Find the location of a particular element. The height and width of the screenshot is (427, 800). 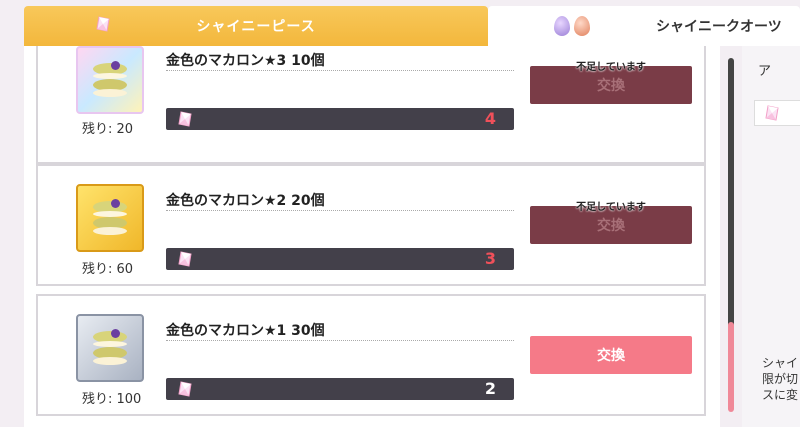

cost-value: 2 is located at coordinates (490, 388).